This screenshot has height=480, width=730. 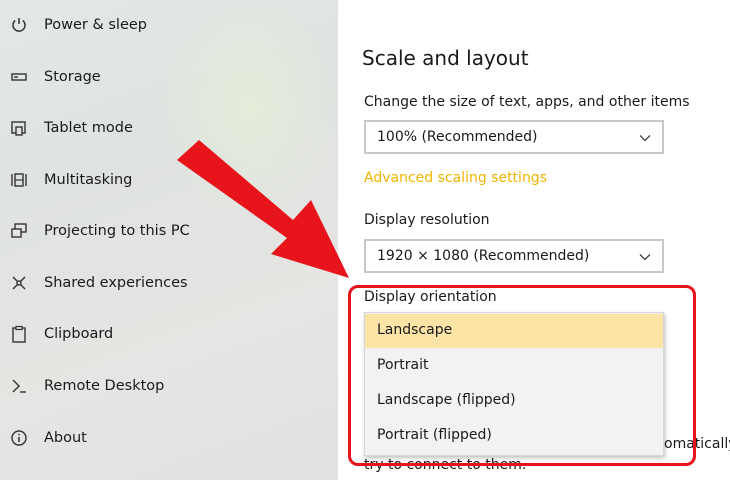 What do you see at coordinates (19, 283) in the screenshot?
I see `shared-experiences-icon` at bounding box center [19, 283].